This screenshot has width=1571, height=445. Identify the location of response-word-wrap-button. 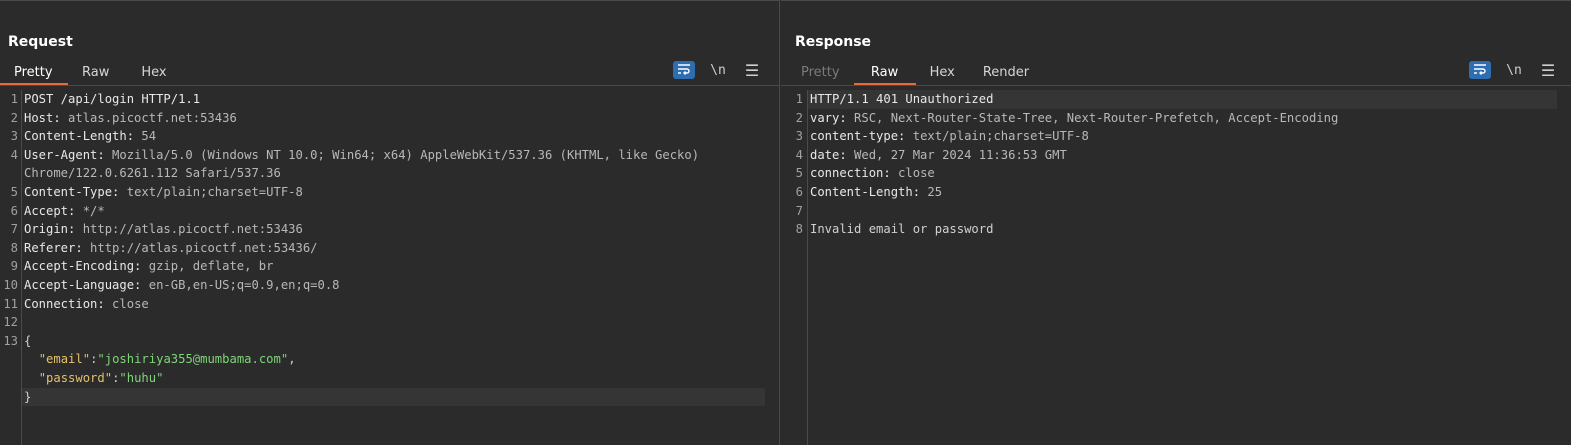
(1480, 70).